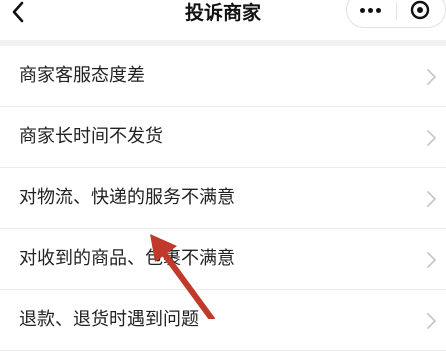 The image size is (446, 351). Describe the element at coordinates (91, 136) in the screenshot. I see `list-item-label: 商家长时间不发货` at that location.